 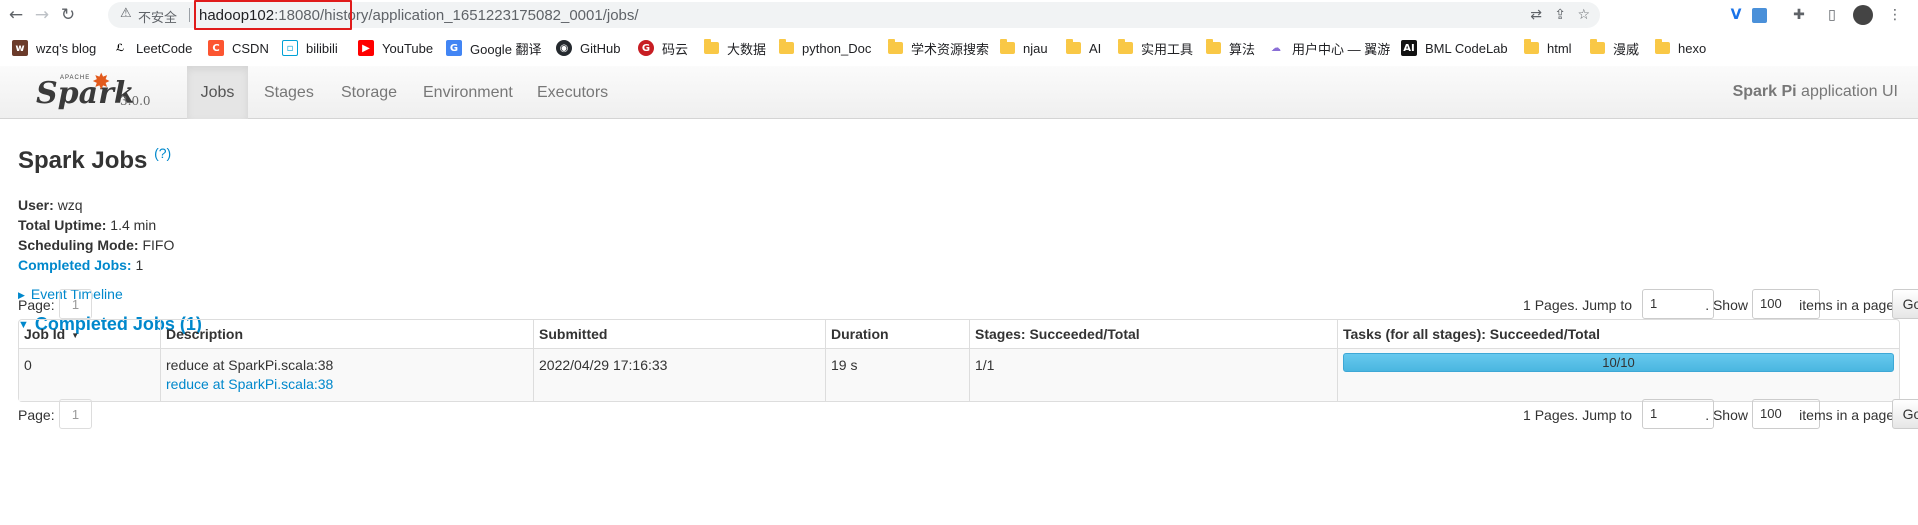 What do you see at coordinates (1832, 15) in the screenshot?
I see `sidepanel-icon: ▯` at bounding box center [1832, 15].